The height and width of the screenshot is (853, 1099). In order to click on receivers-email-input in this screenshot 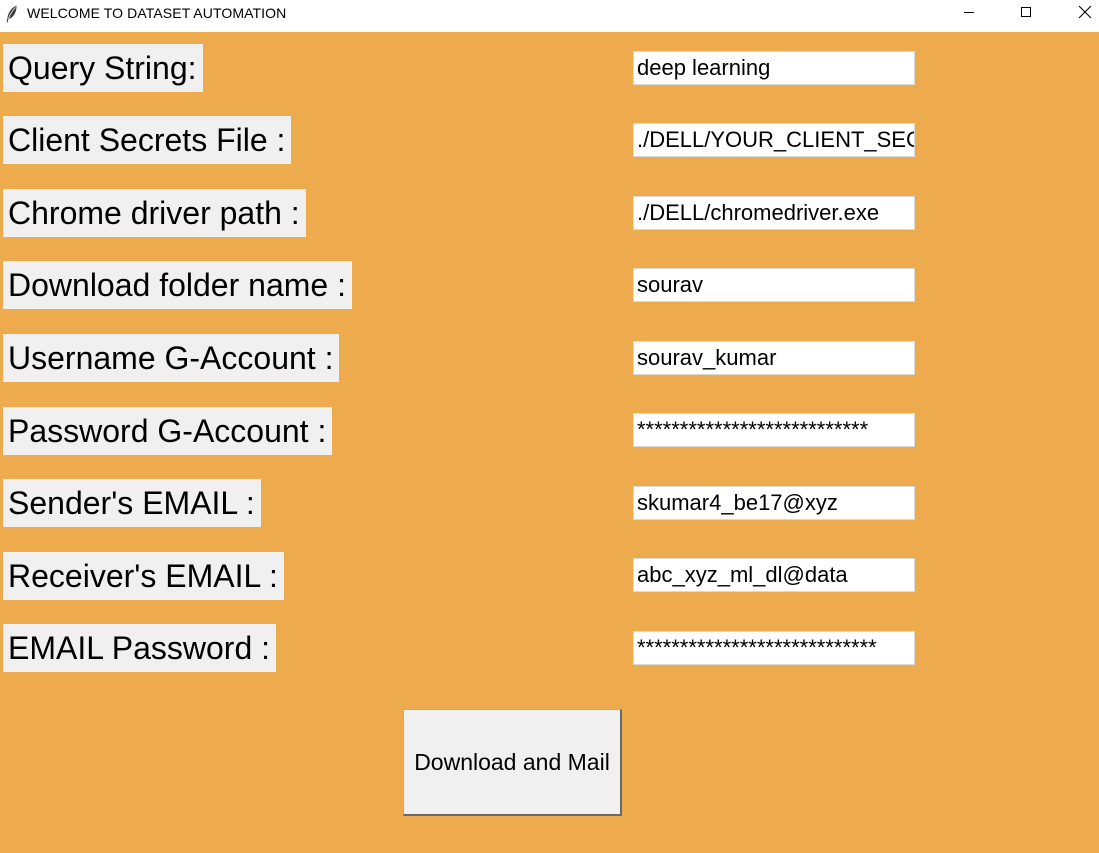, I will do `click(774, 575)`.